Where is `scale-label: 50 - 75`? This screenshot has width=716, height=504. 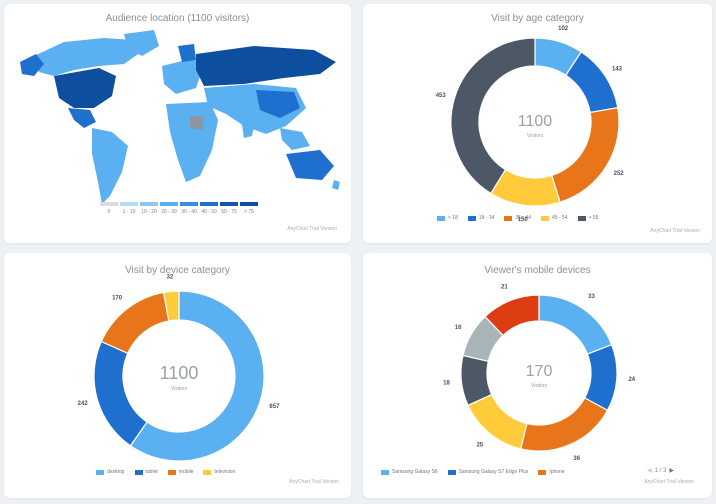 scale-label: 50 - 75 is located at coordinates (229, 212).